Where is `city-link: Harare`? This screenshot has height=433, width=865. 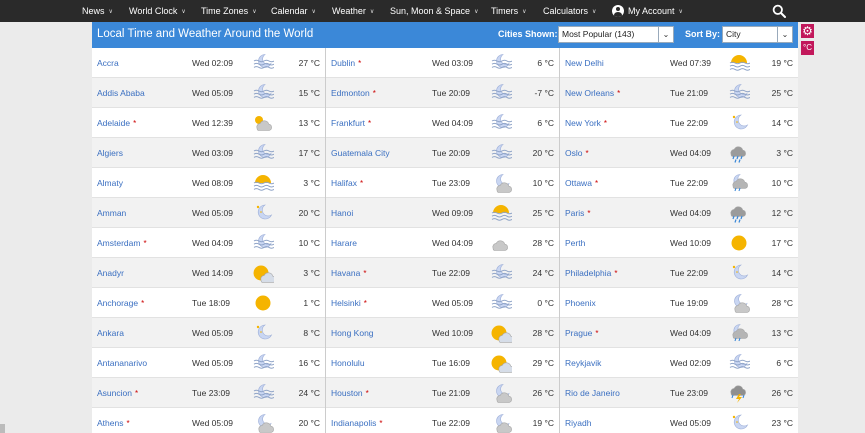
city-link: Harare is located at coordinates (344, 243).